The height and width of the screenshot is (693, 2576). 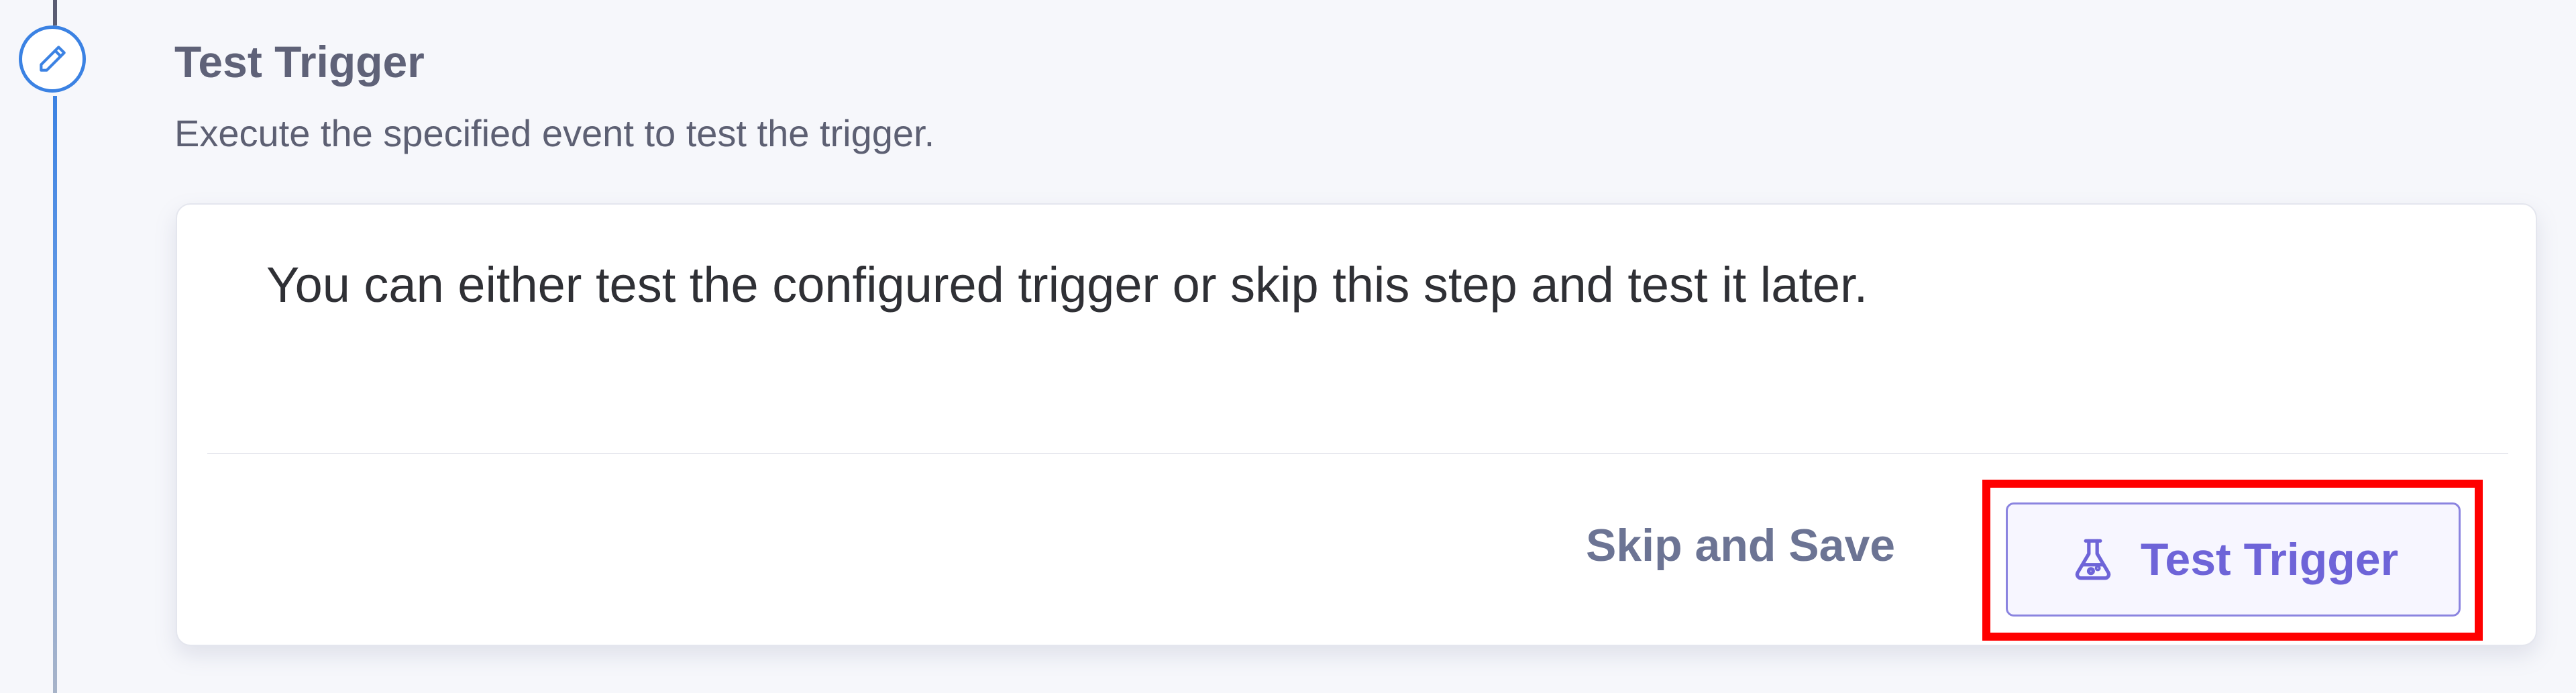 I want to click on timeline-connector-top, so click(x=55, y=12).